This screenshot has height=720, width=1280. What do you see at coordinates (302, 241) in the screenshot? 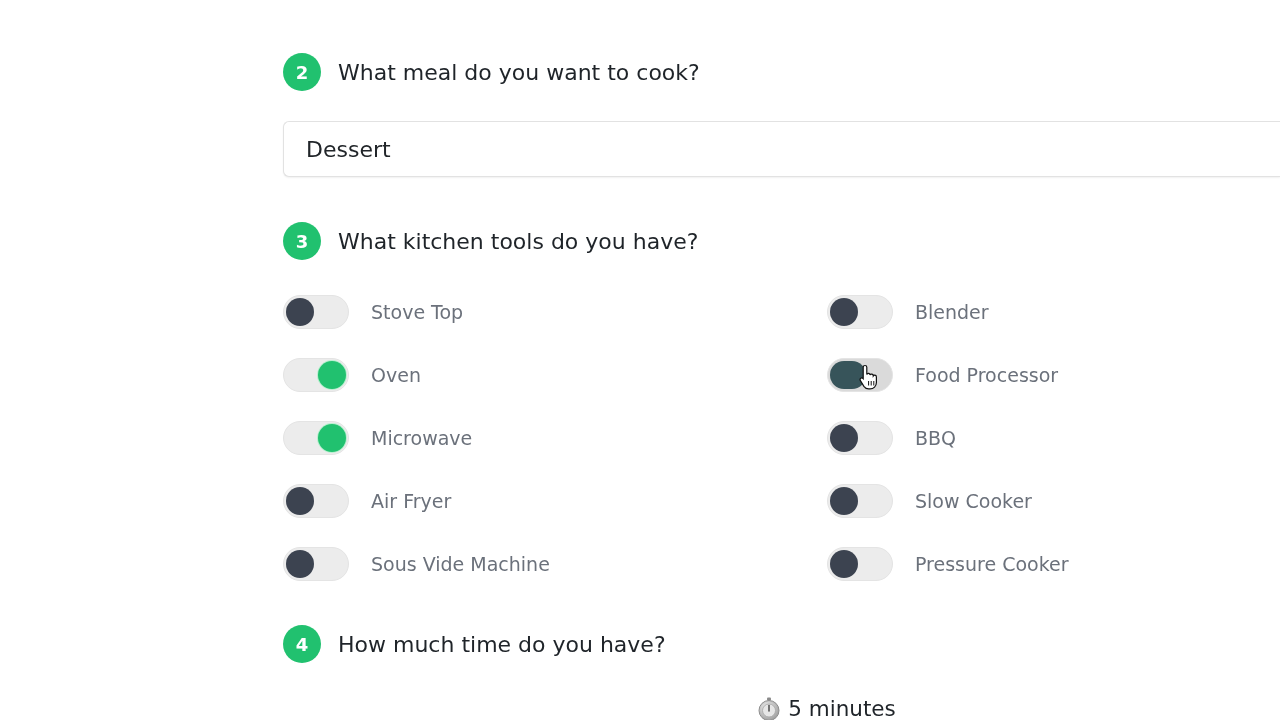
I see `step-number: 3` at bounding box center [302, 241].